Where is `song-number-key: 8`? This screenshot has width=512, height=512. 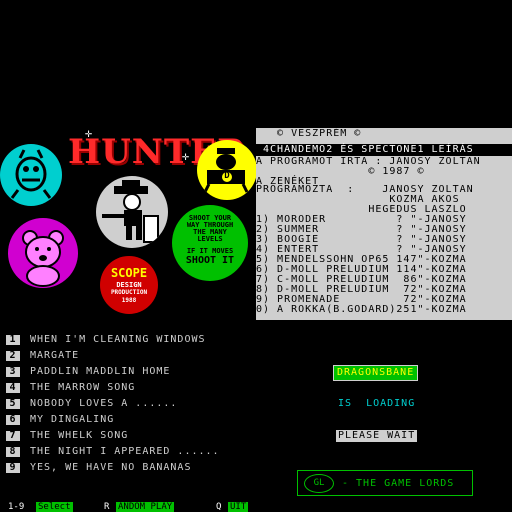 song-number-key: 8 is located at coordinates (13, 452).